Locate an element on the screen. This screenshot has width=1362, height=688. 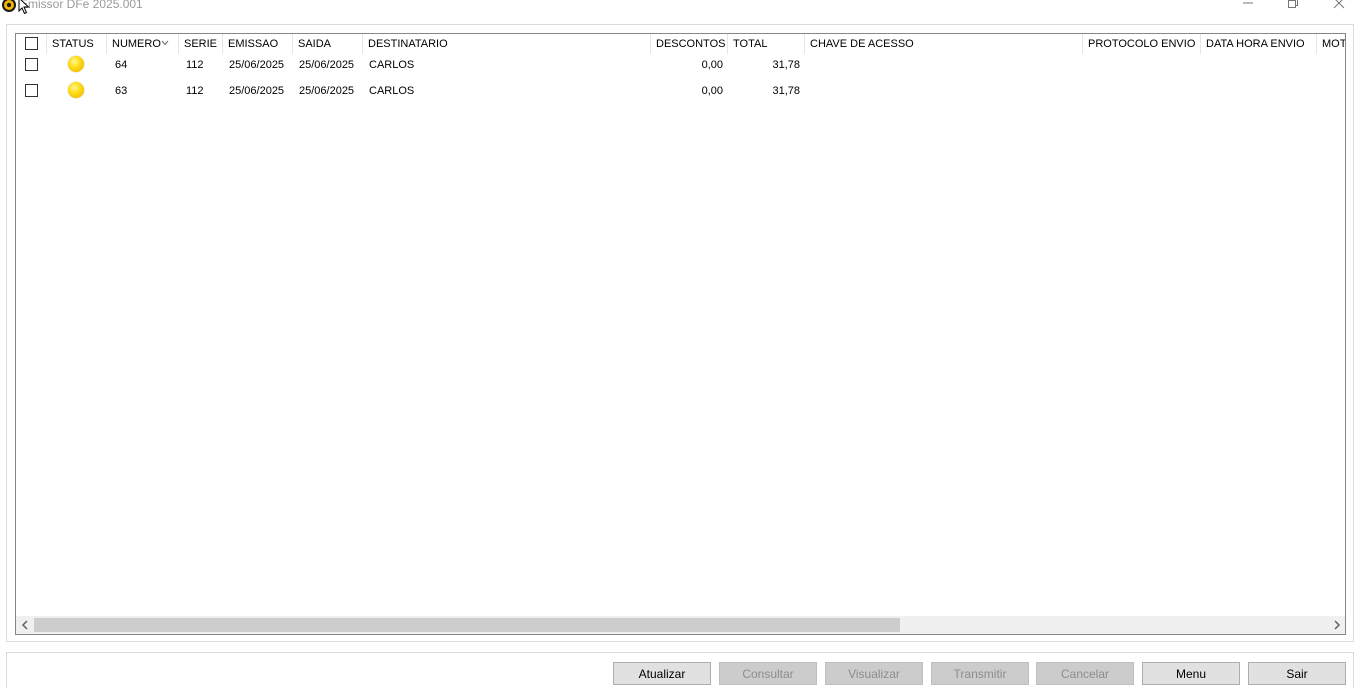
visualizar-button: Visualizar is located at coordinates (874, 673).